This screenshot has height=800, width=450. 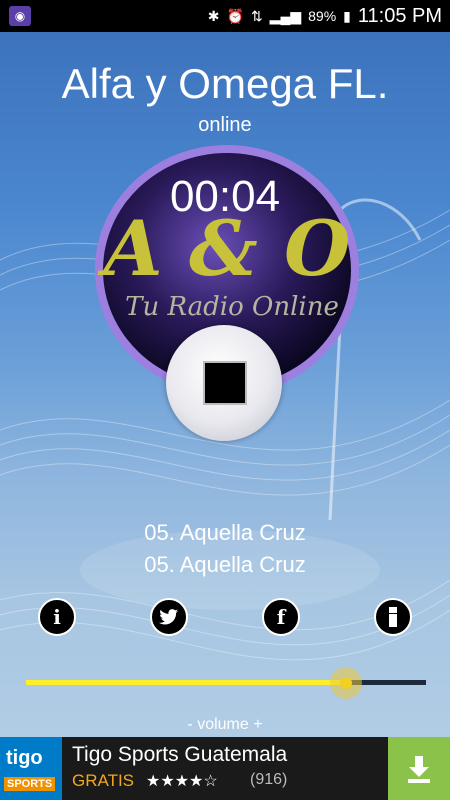 I want to click on download-button, so click(x=419, y=768).